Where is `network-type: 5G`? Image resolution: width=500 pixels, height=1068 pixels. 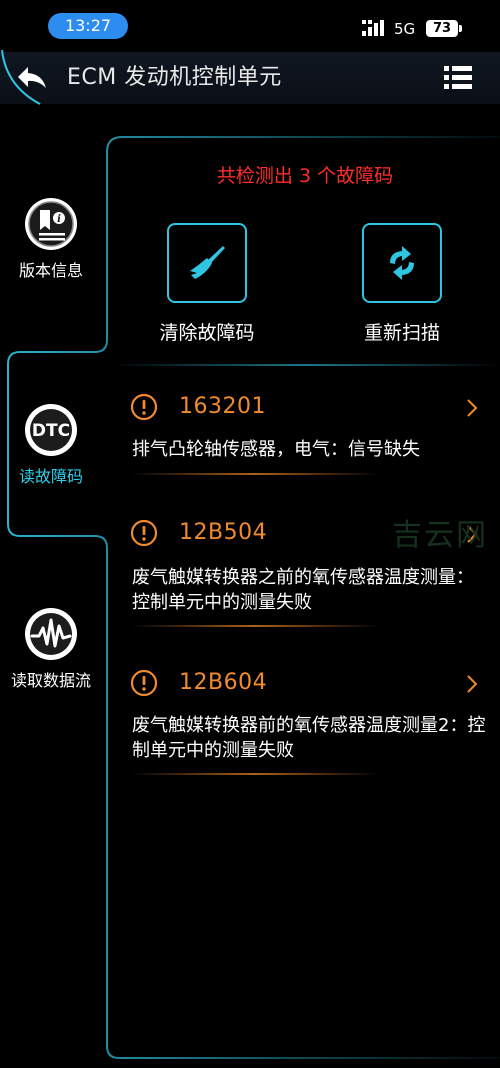 network-type: 5G is located at coordinates (405, 29).